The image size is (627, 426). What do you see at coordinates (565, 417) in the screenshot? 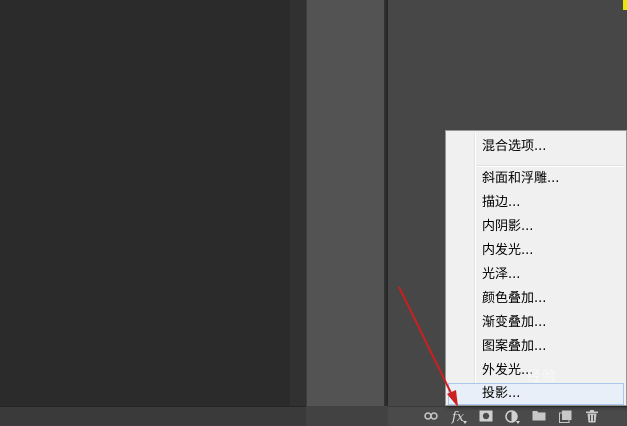
I see `new-layer-icon` at bounding box center [565, 417].